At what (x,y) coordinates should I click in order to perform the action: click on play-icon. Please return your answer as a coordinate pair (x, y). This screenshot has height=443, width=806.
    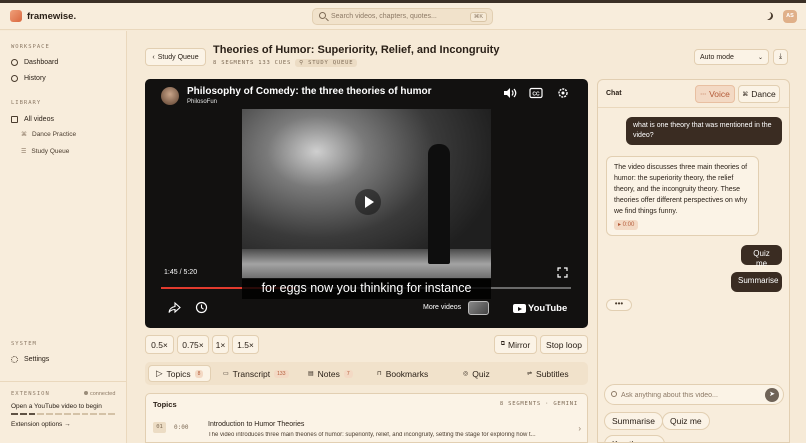
    Looking at the image, I should click on (368, 202).